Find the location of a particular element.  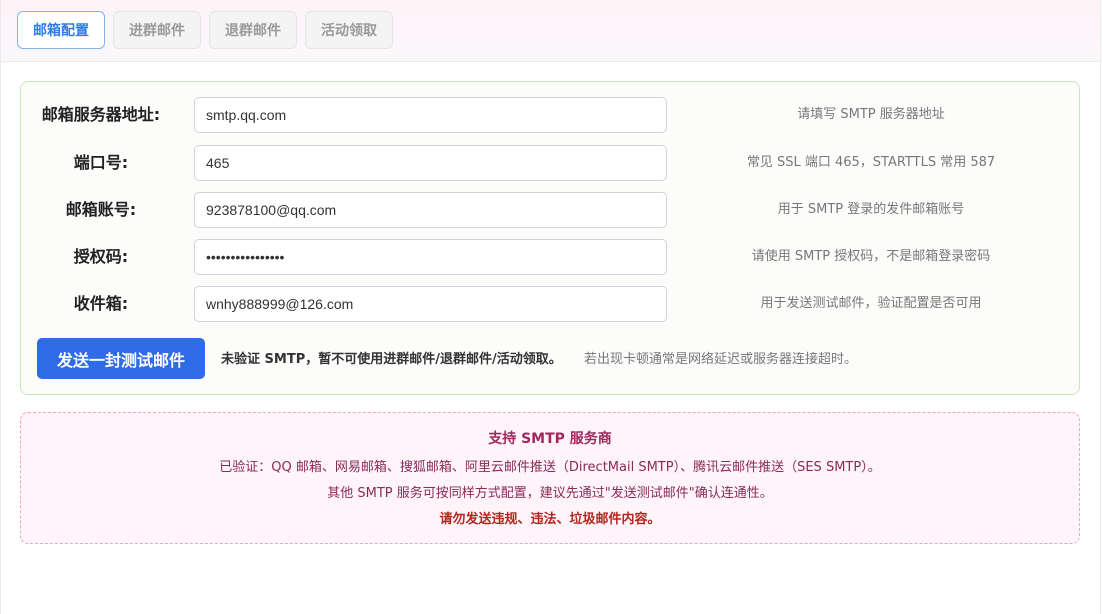

inbox-label: 收件箱: is located at coordinates (101, 303).